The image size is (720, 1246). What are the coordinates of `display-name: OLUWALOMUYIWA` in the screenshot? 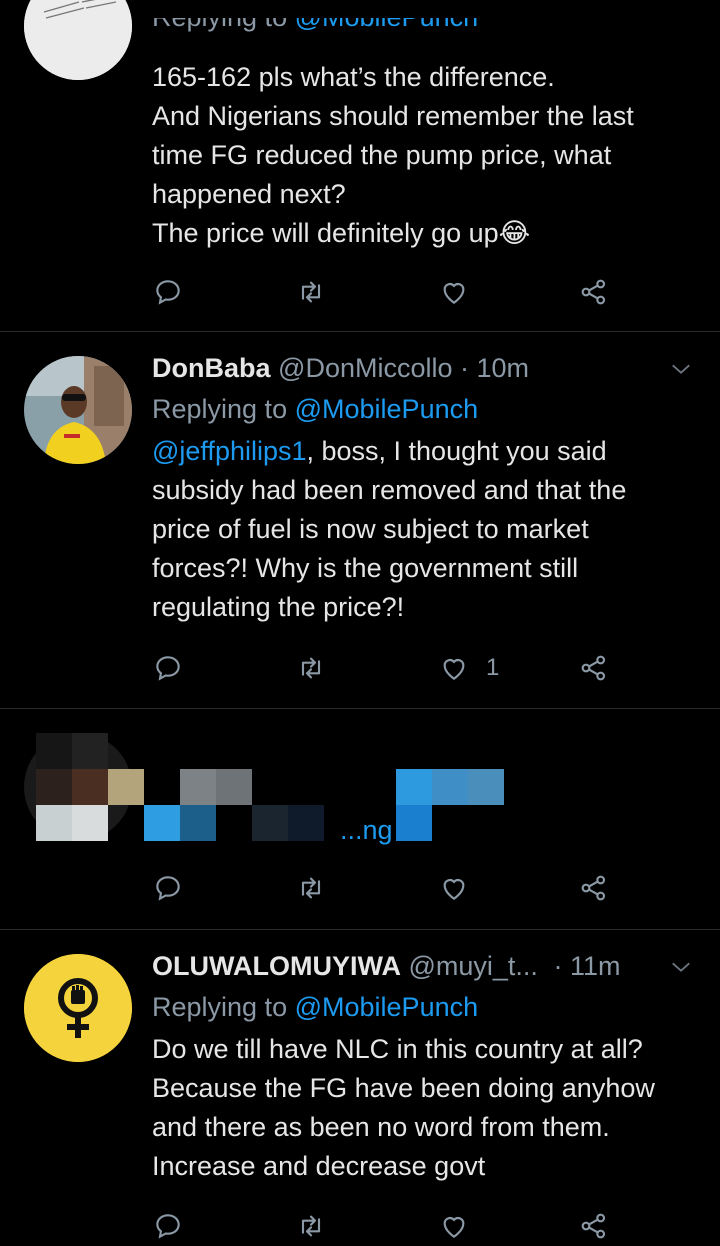 It's located at (276, 966).